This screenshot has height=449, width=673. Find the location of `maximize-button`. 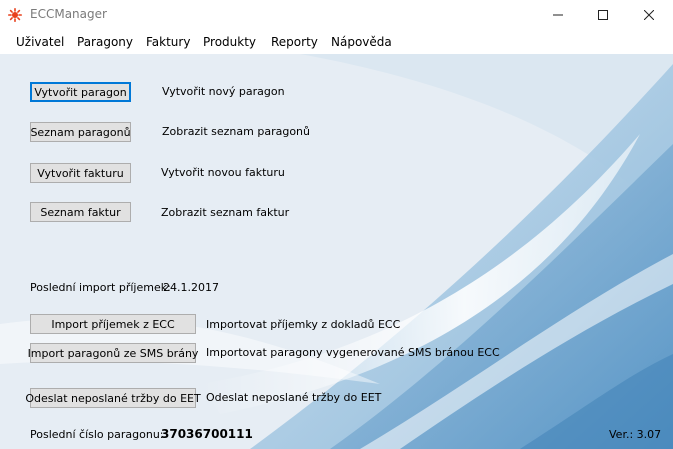

maximize-button is located at coordinates (603, 15).